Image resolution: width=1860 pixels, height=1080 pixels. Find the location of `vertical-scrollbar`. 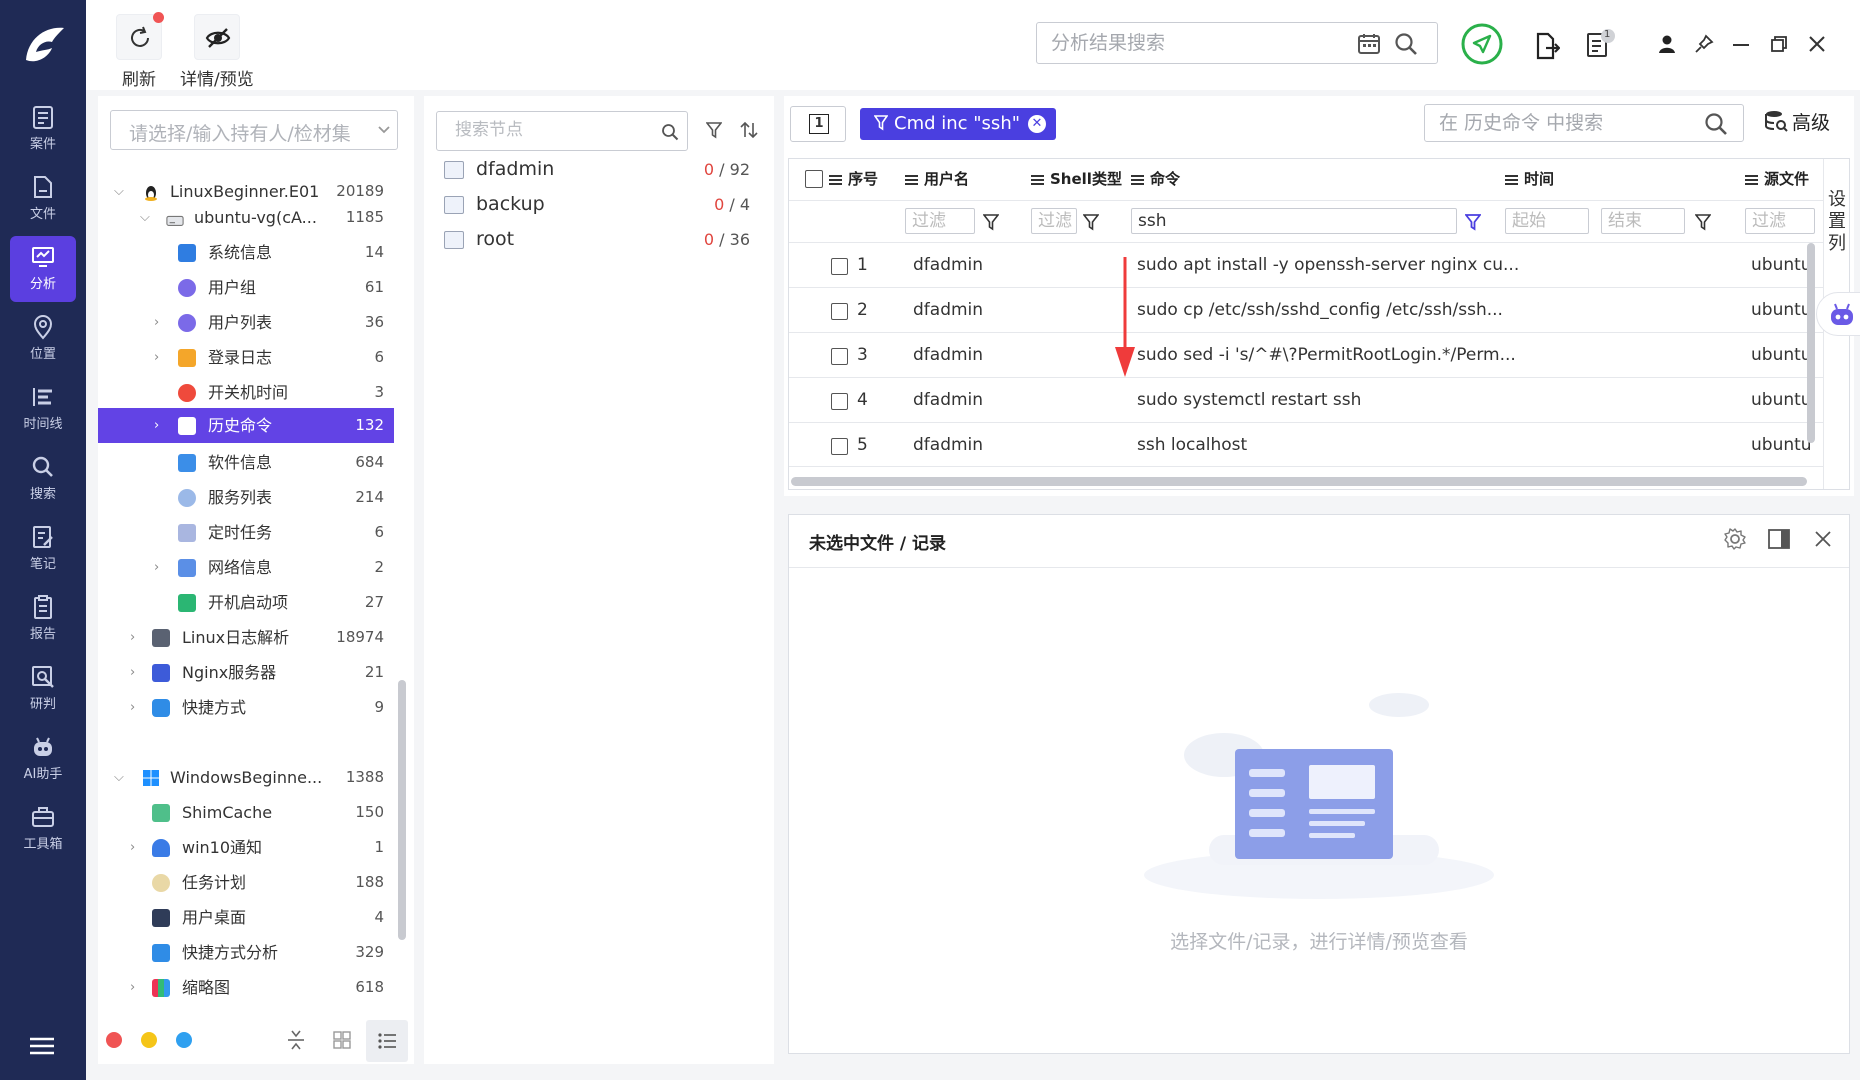

vertical-scrollbar is located at coordinates (1811, 343).